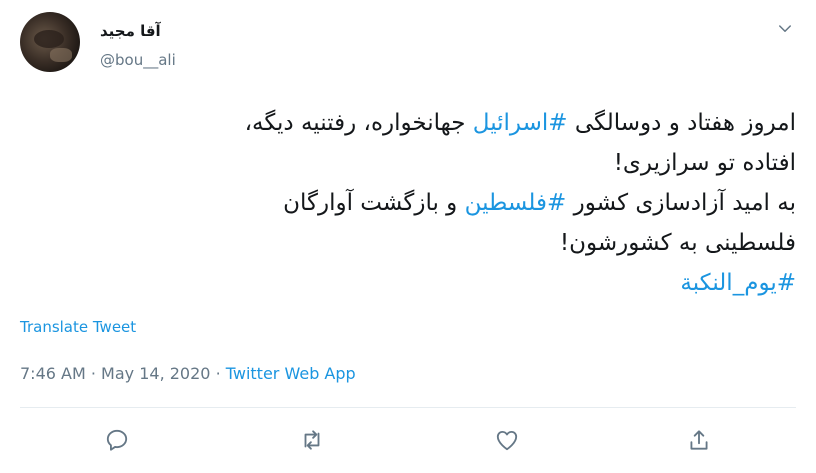  I want to click on hashtag-link: #فلسطین, so click(516, 203).